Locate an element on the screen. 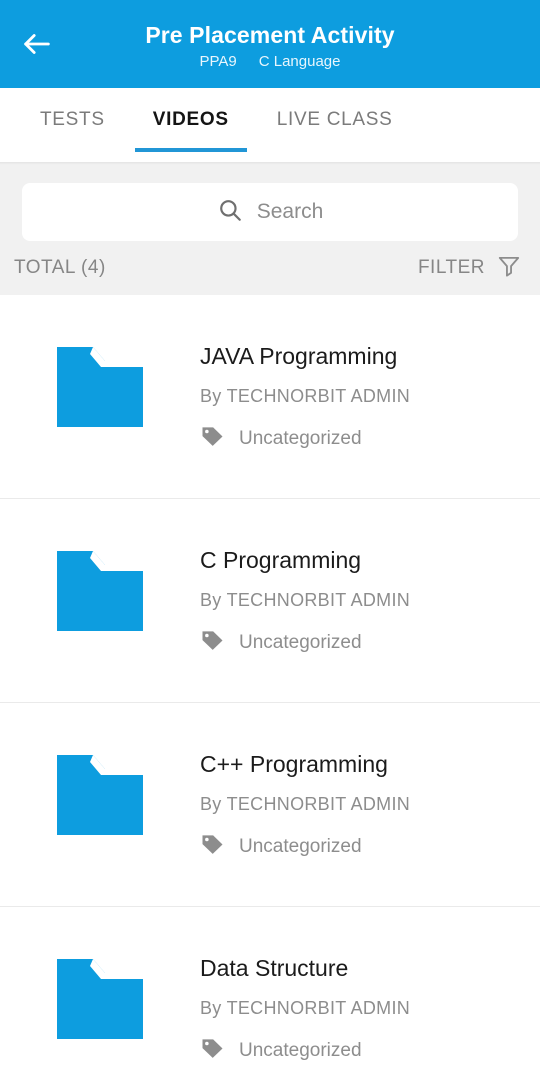 The width and height of the screenshot is (540, 1069). tab-videos: VIDEOS is located at coordinates (191, 120).